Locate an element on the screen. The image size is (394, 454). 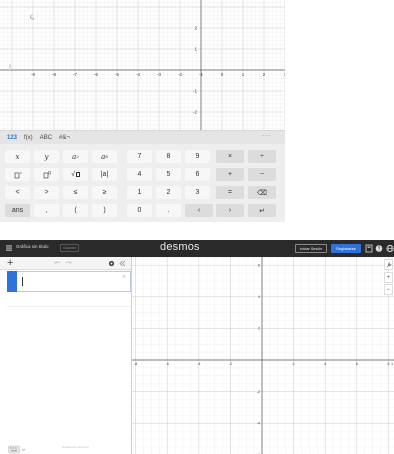
desktop-x-tick-label: -8 is located at coordinates (135, 364).